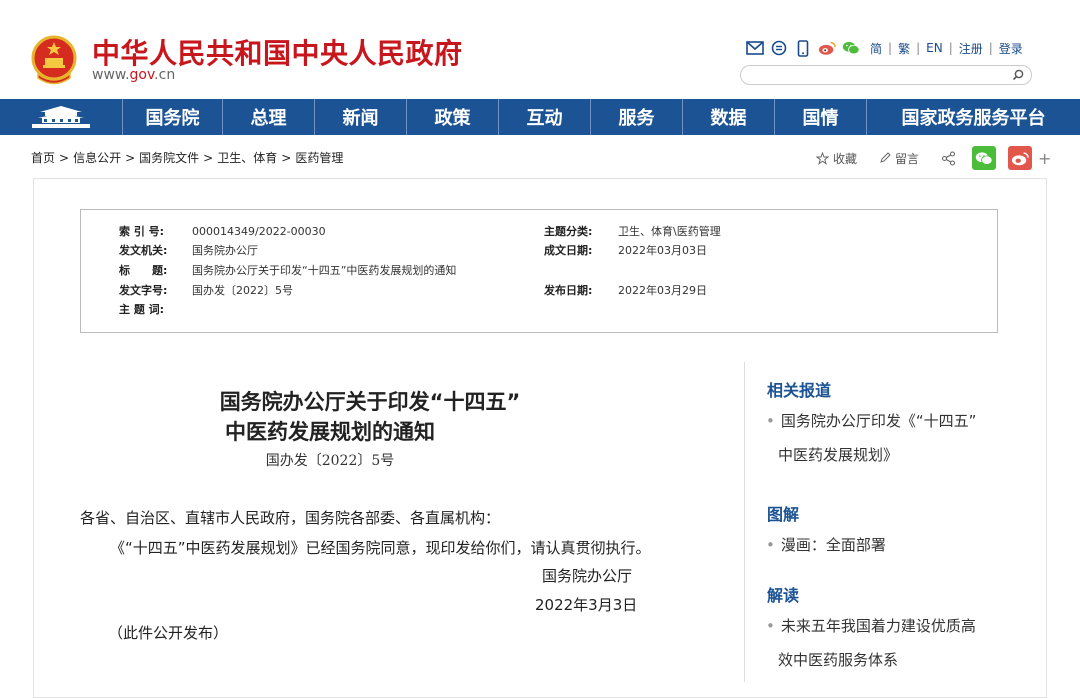 The width and height of the screenshot is (1080, 698). Describe the element at coordinates (803, 48) in the screenshot. I see `mobile-icon` at that location.